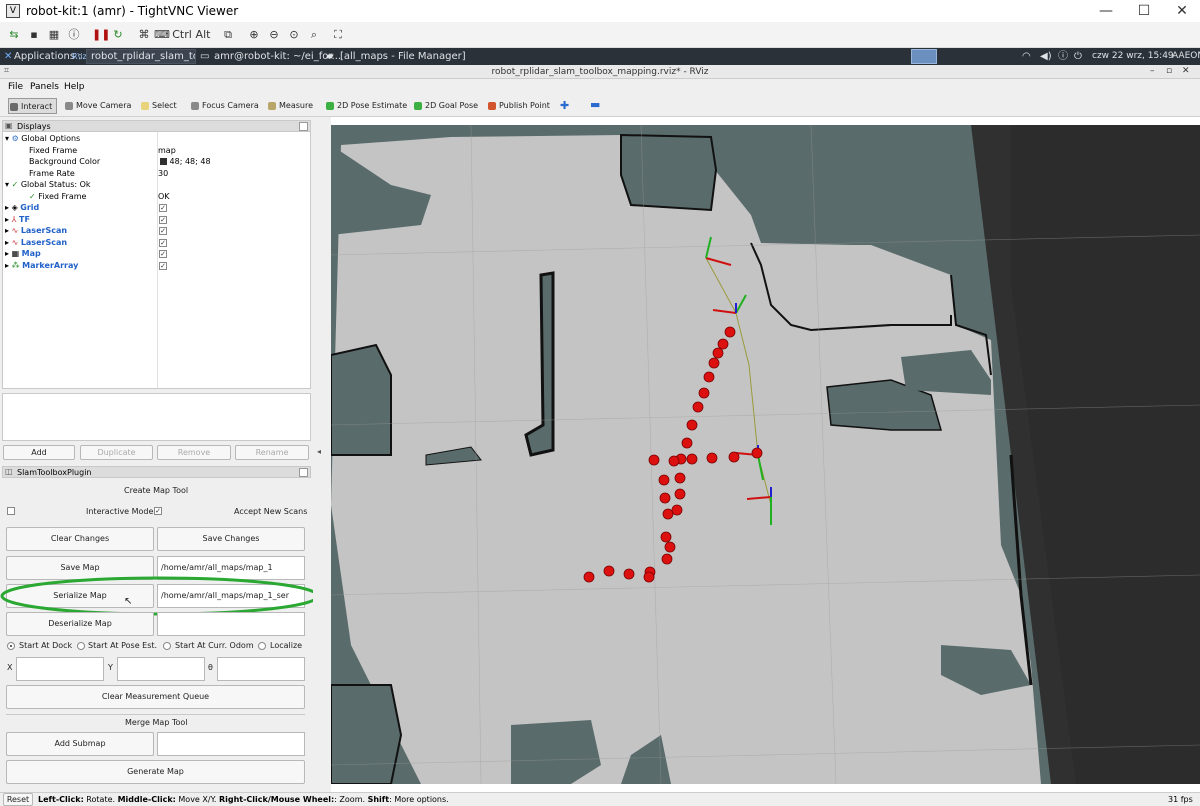 The width and height of the screenshot is (1200, 806). What do you see at coordinates (80, 744) in the screenshot?
I see `add-submap-button: Add Submap` at bounding box center [80, 744].